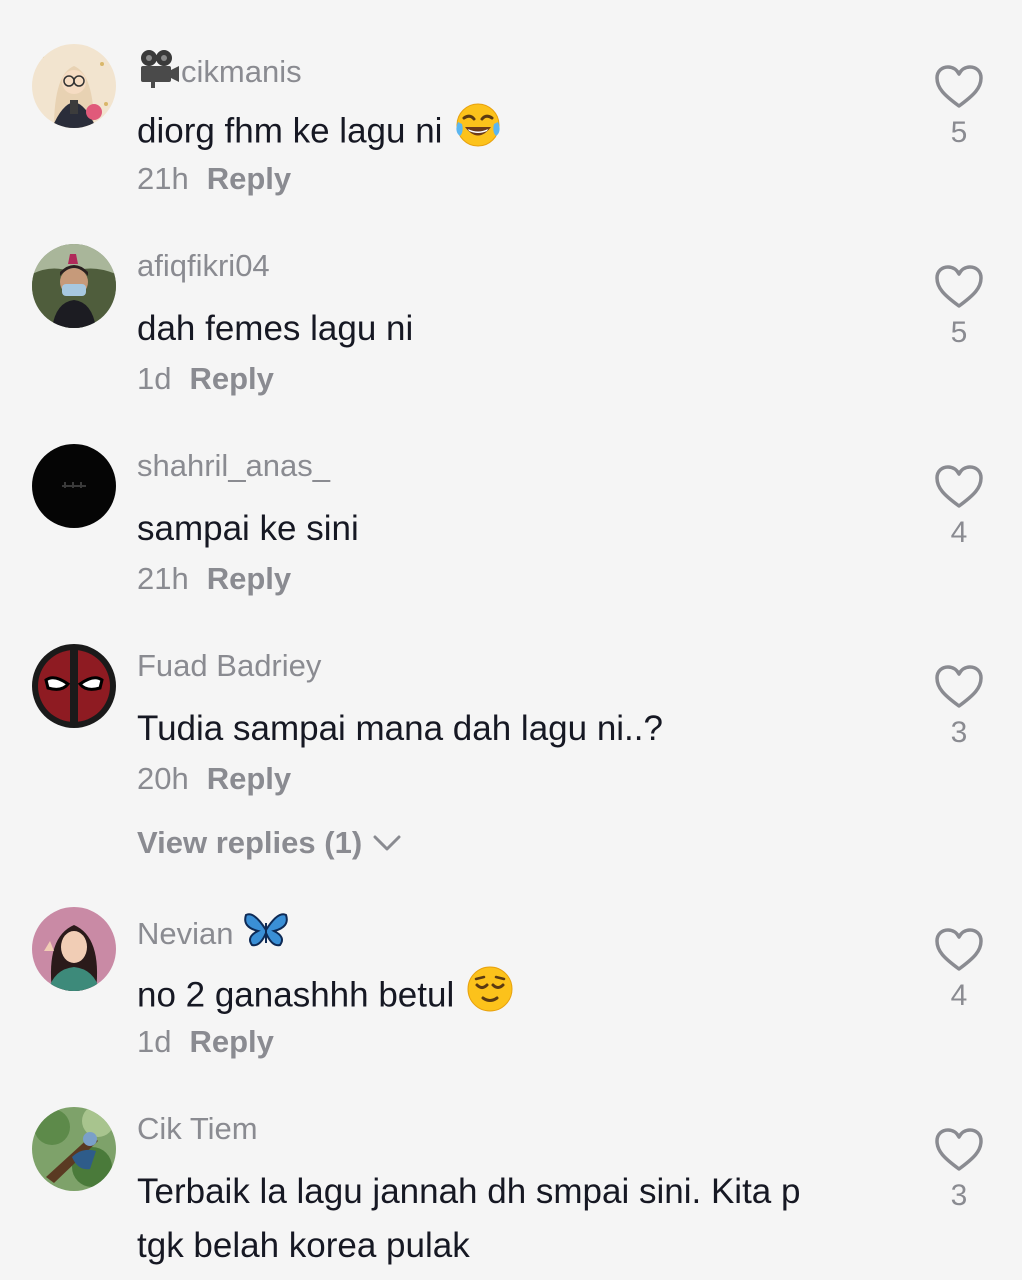  What do you see at coordinates (517, 997) in the screenshot?
I see `comment-text: no 2 ganashhh betul` at bounding box center [517, 997].